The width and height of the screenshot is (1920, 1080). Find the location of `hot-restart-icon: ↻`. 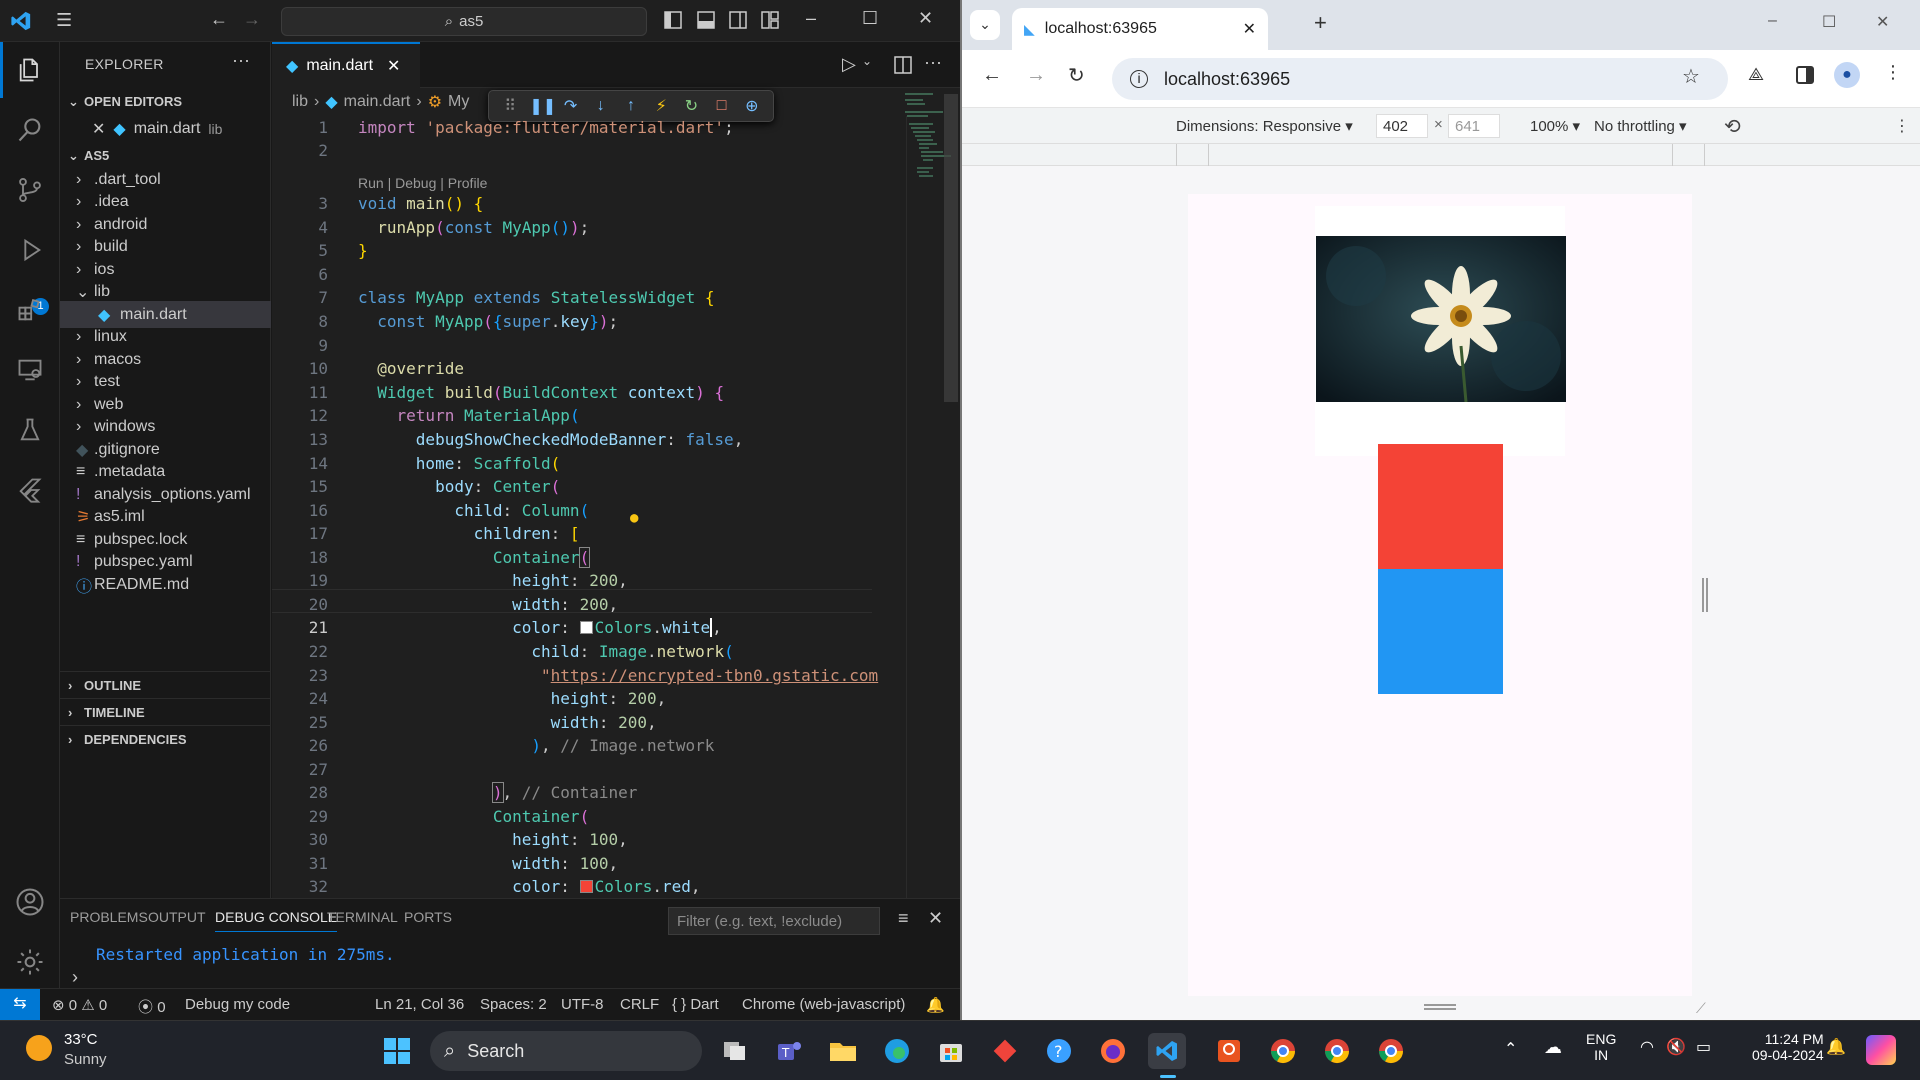

hot-restart-icon: ↻ is located at coordinates (691, 106).